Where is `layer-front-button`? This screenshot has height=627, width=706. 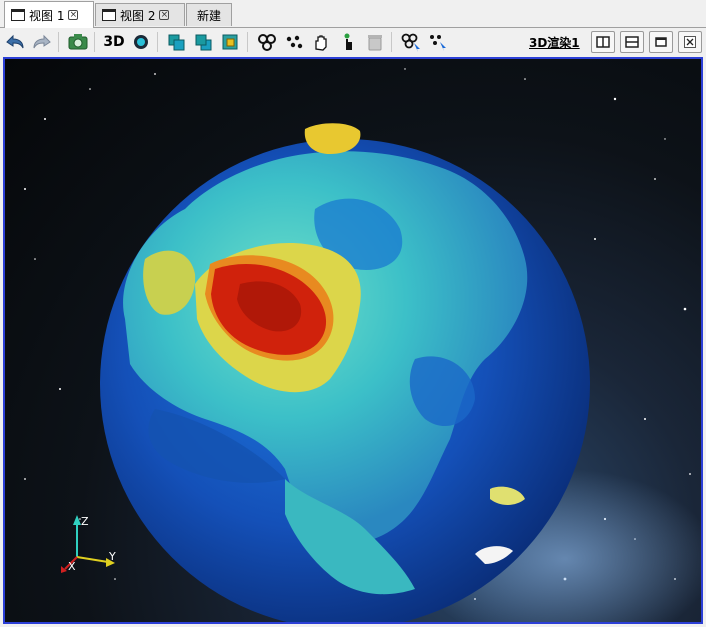 layer-front-button is located at coordinates (177, 42).